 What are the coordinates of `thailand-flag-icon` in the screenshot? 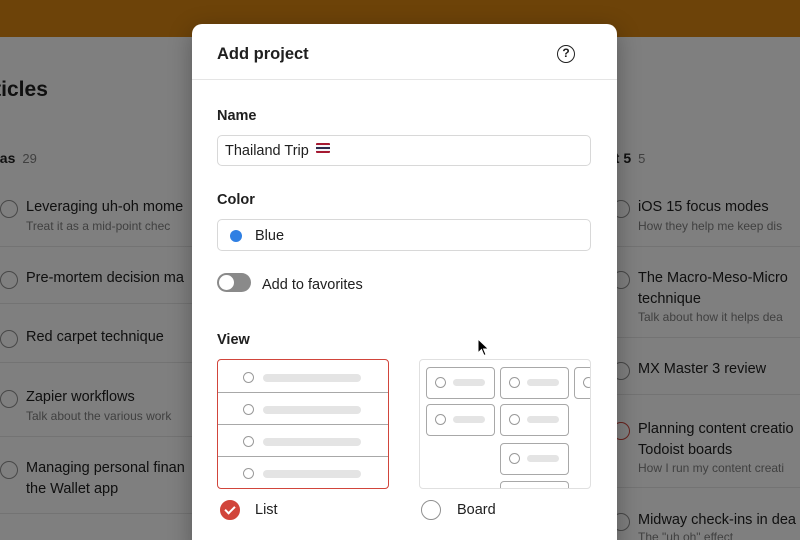 It's located at (323, 148).